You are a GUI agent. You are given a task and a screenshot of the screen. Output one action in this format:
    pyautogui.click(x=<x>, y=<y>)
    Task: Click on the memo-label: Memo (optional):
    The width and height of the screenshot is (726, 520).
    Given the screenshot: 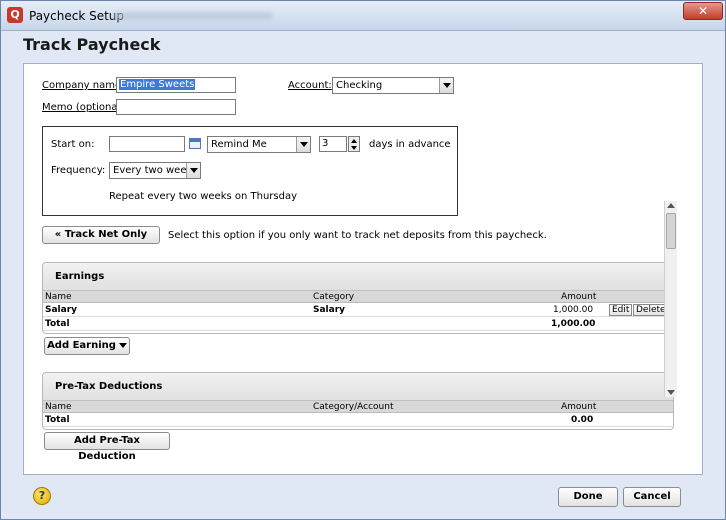 What is the action you would take?
    pyautogui.click(x=85, y=107)
    